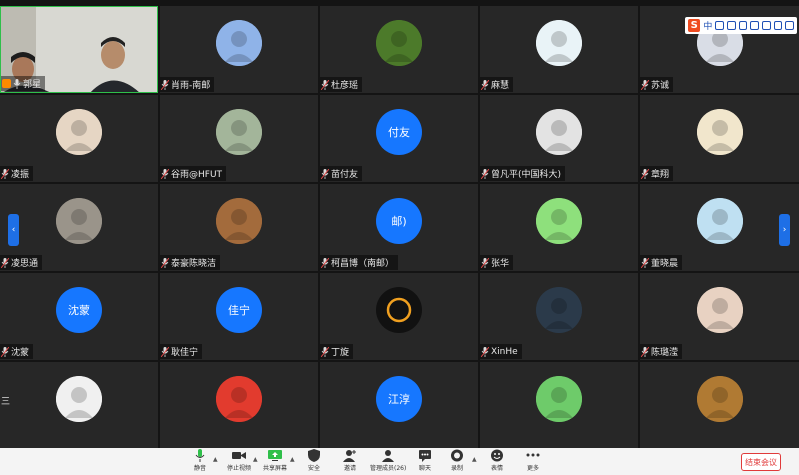 This screenshot has height=475, width=799. I want to click on skin-icon, so click(778, 25).